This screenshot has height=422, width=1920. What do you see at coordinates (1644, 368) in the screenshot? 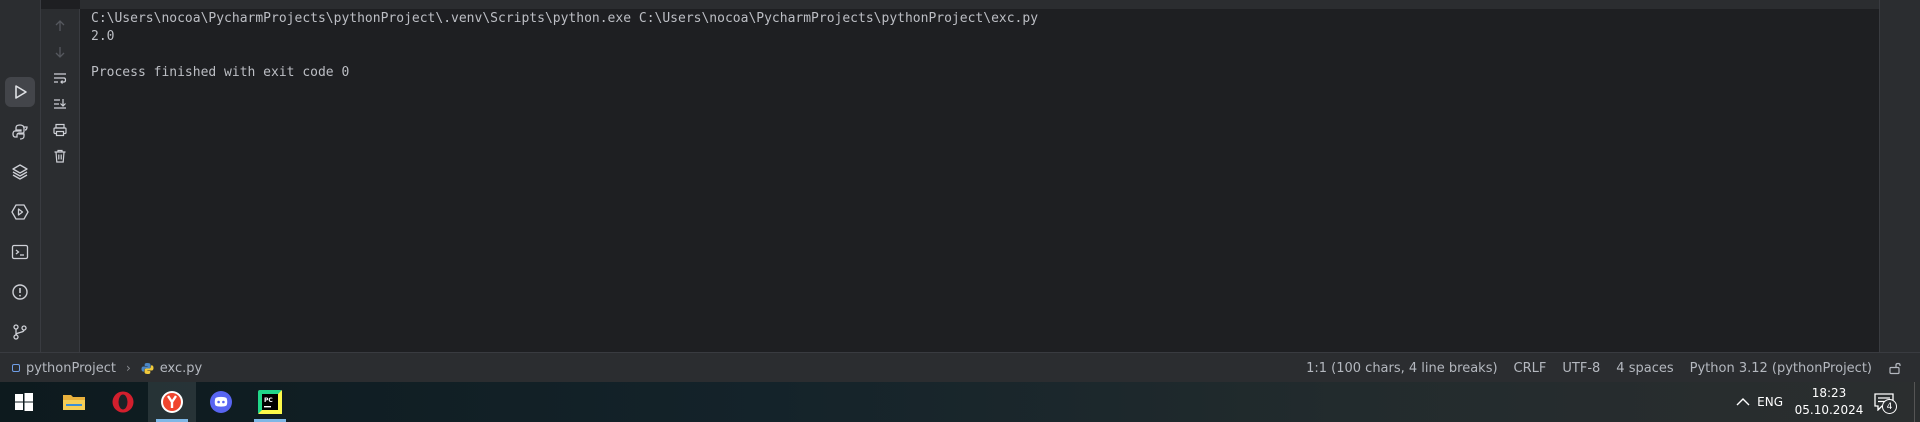
I see `indent-setting: 4 spaces` at bounding box center [1644, 368].